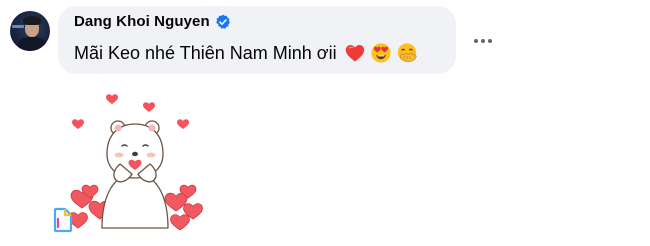 The image size is (650, 246). Describe the element at coordinates (18, 26) in the screenshot. I see `avatar-text-overlay` at that location.